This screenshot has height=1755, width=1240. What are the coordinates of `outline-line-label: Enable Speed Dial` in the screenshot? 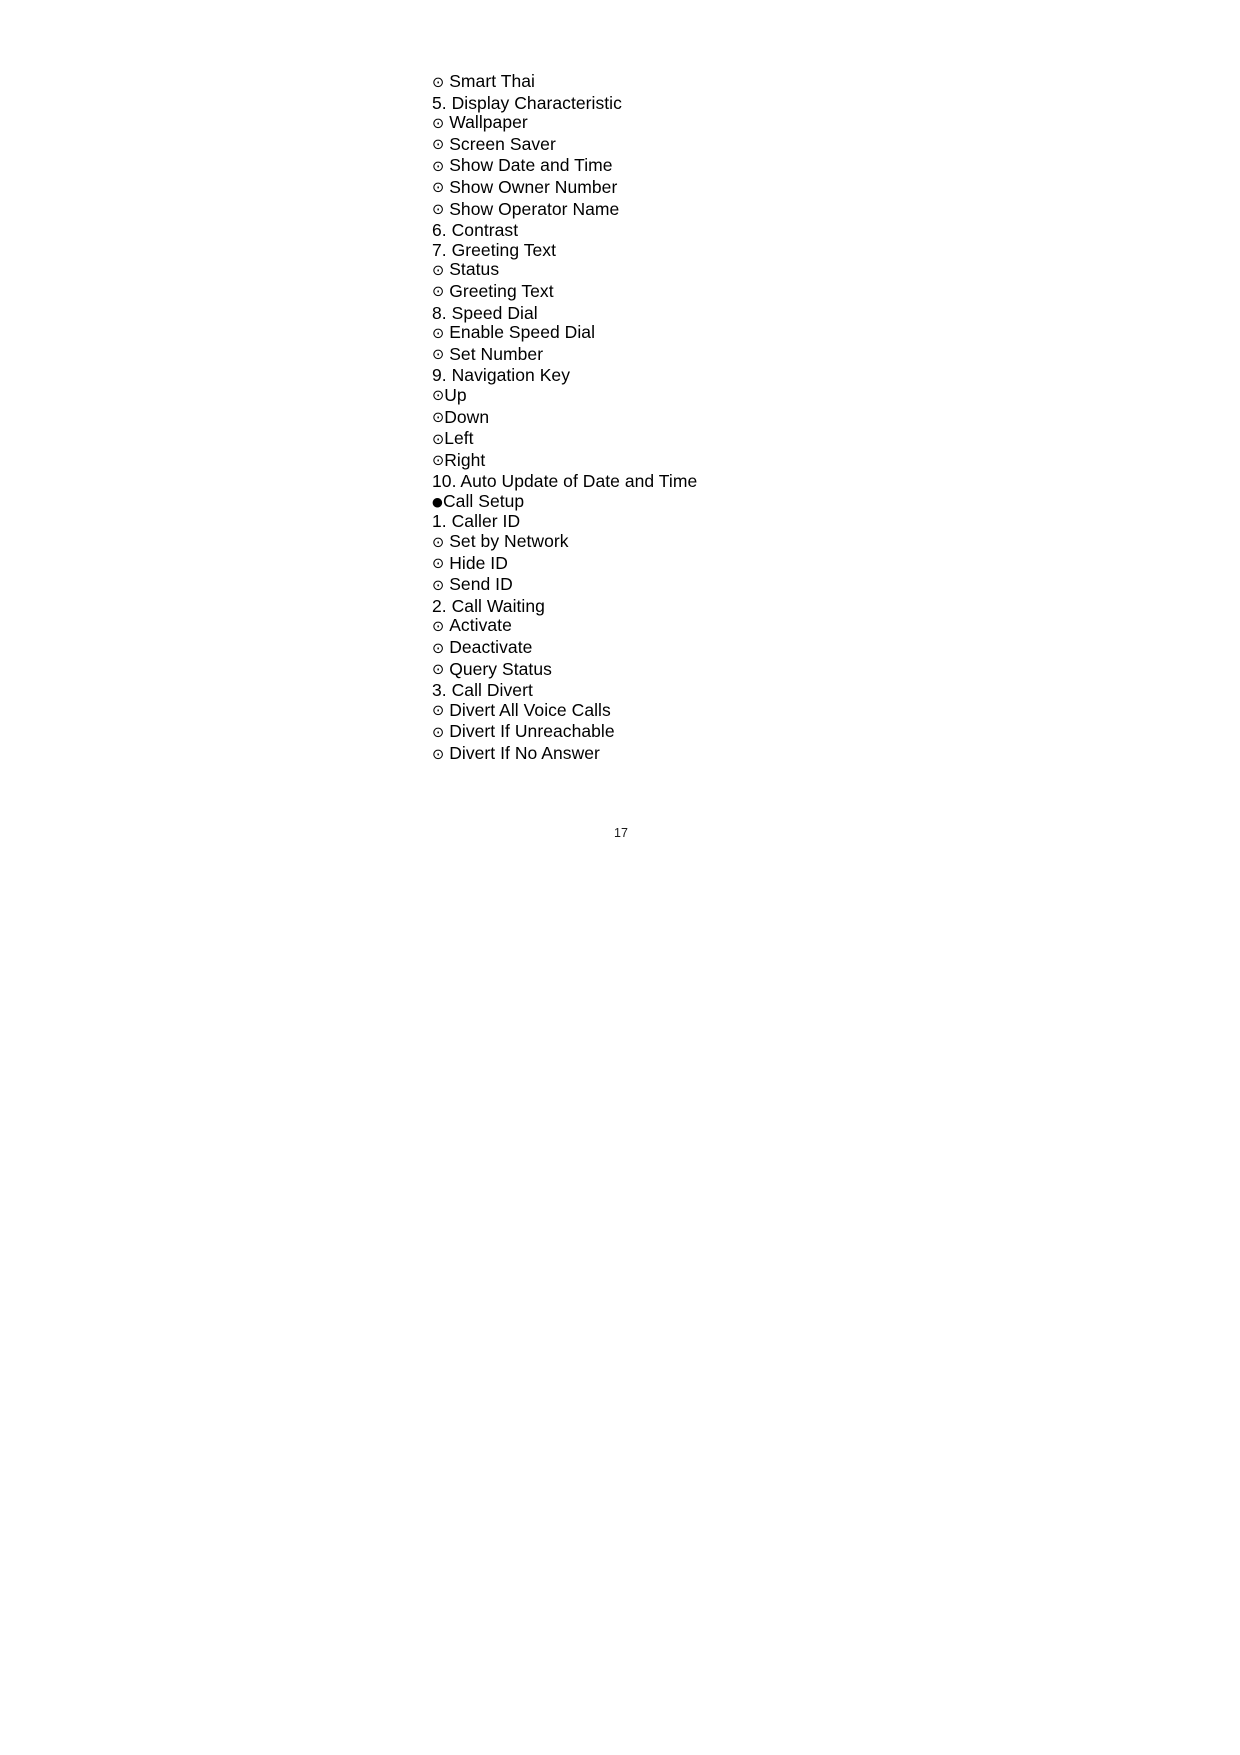 It's located at (522, 332).